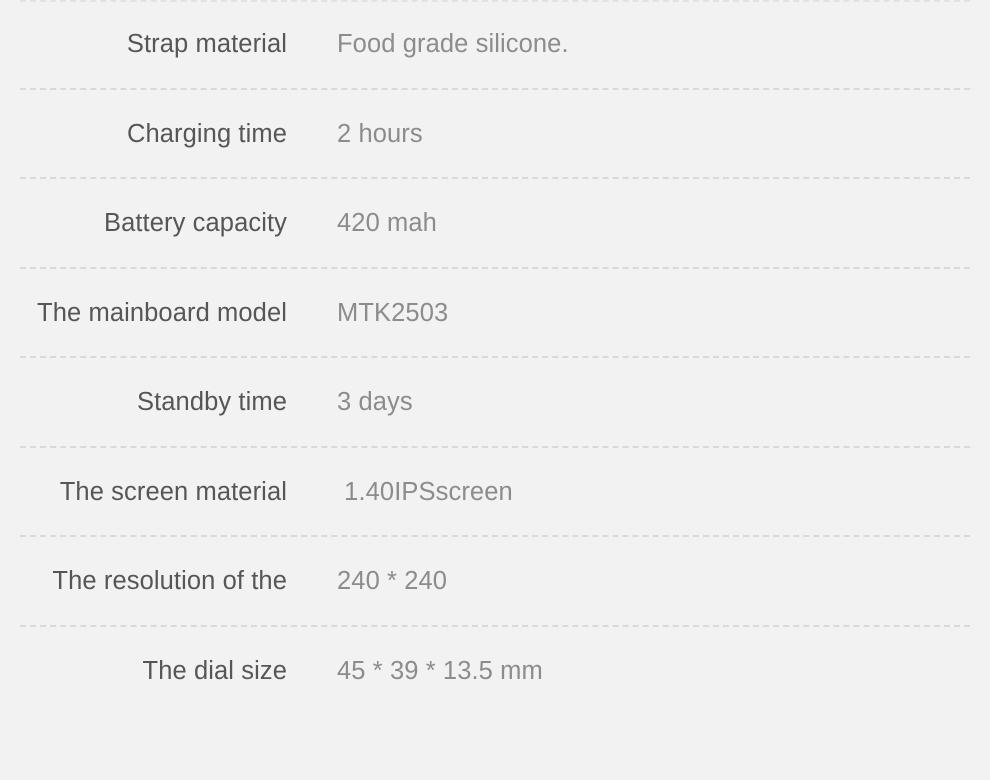 The width and height of the screenshot is (990, 780). I want to click on bottom-blank-area, so click(495, 745).